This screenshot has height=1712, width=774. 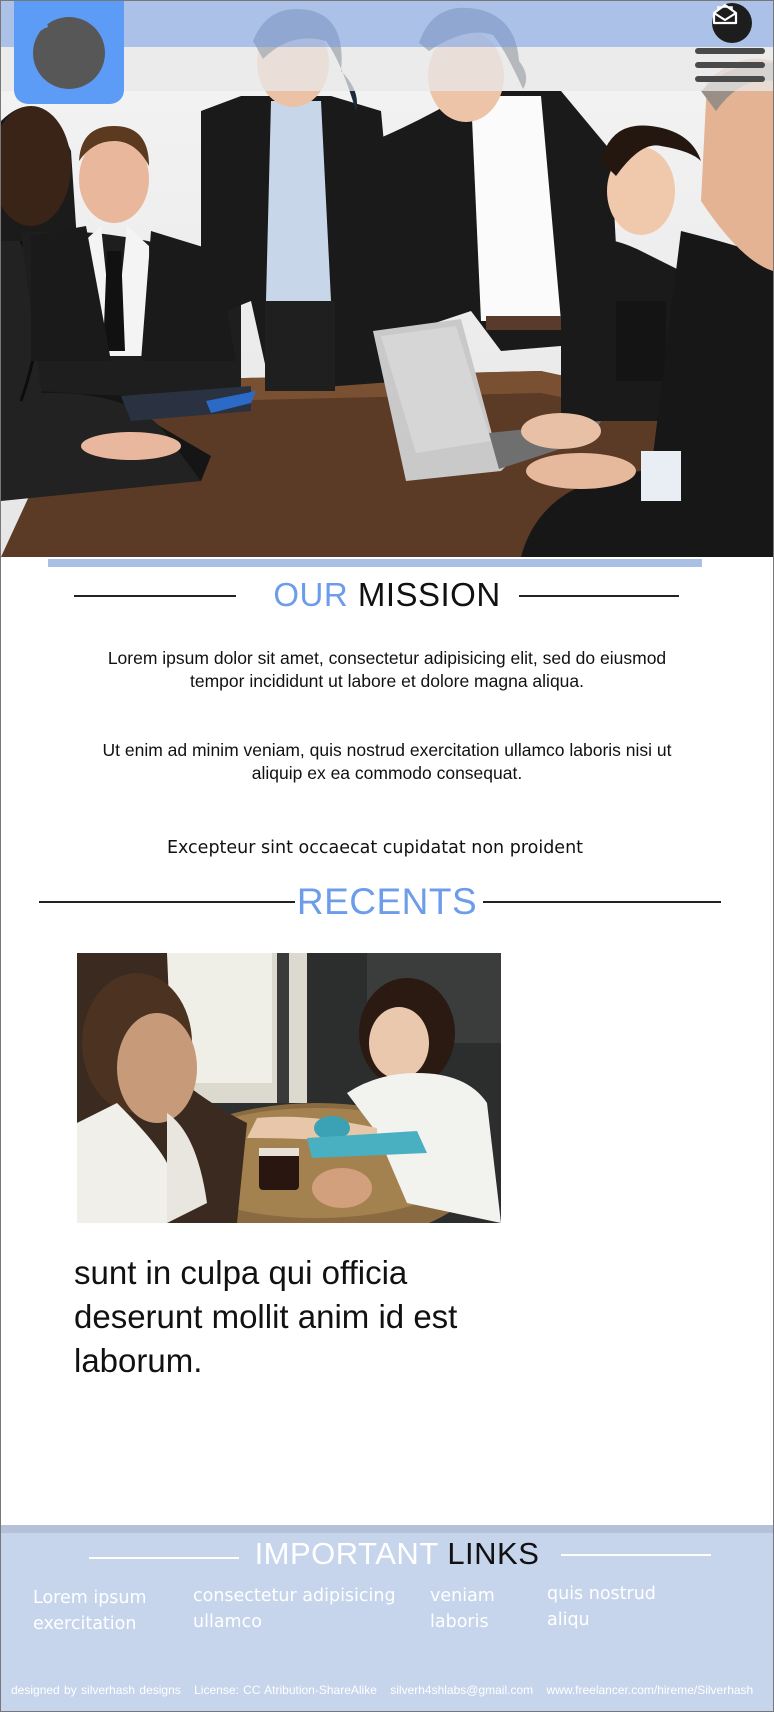 What do you see at coordinates (85, 1624) in the screenshot?
I see `footer-link-1-line2: exercitation` at bounding box center [85, 1624].